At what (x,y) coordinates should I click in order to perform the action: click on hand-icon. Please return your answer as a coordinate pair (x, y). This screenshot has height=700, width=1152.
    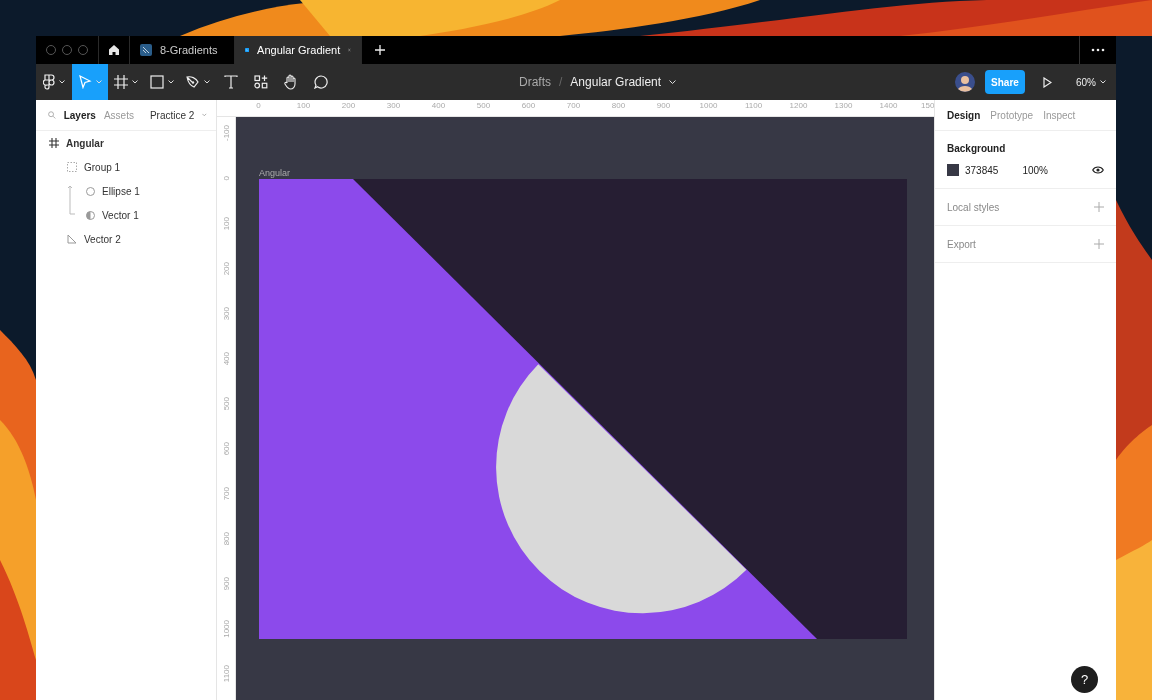
    Looking at the image, I should click on (291, 82).